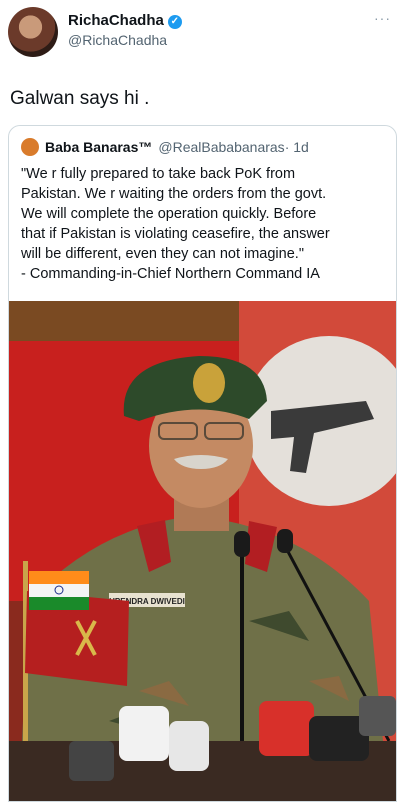  What do you see at coordinates (33, 32) in the screenshot?
I see `avatar` at bounding box center [33, 32].